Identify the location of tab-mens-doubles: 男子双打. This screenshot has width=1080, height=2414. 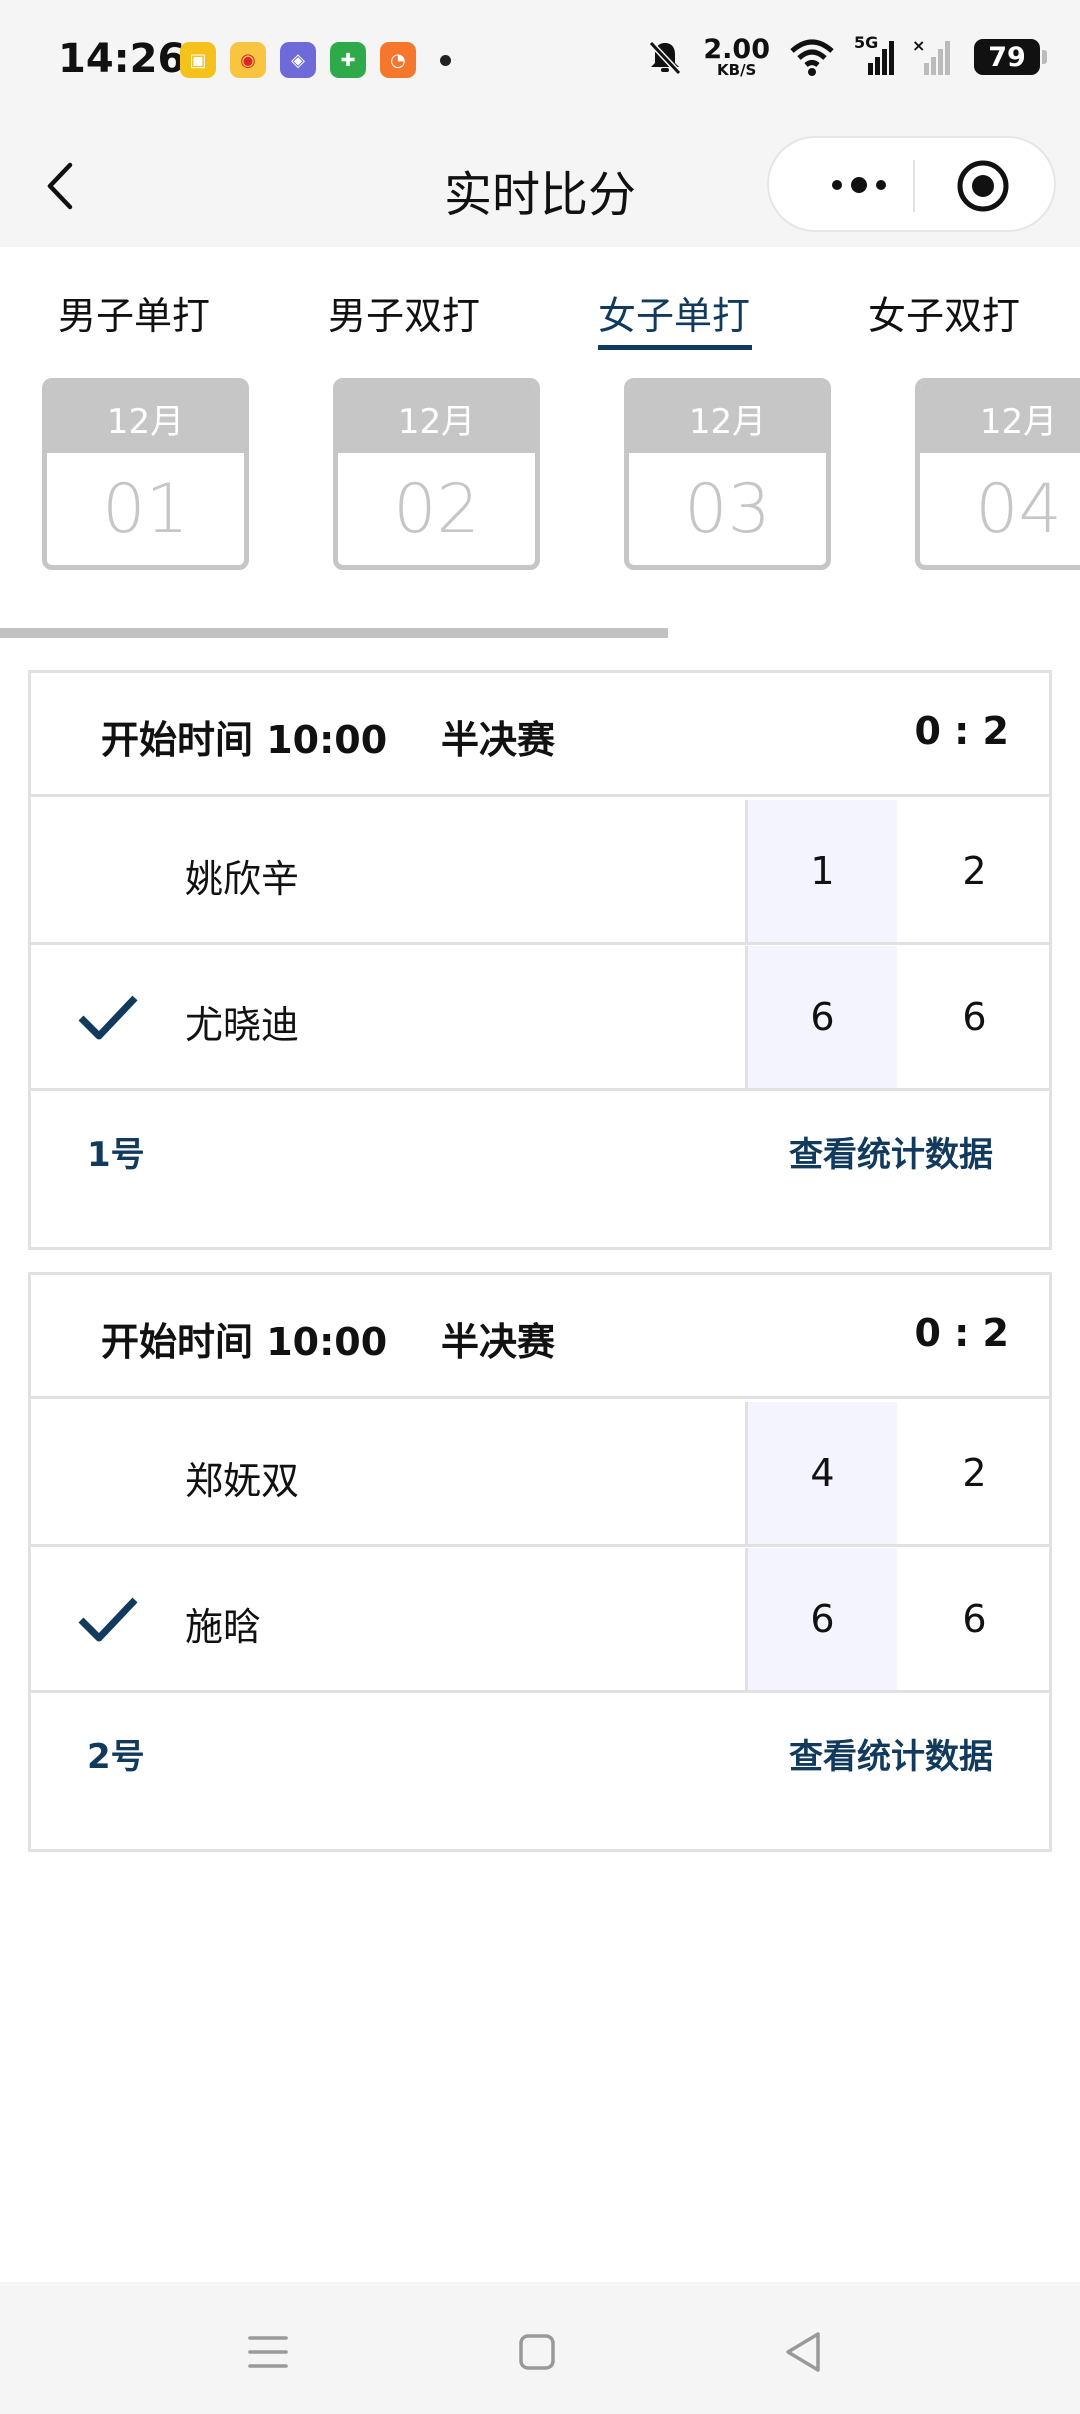
(404, 312).